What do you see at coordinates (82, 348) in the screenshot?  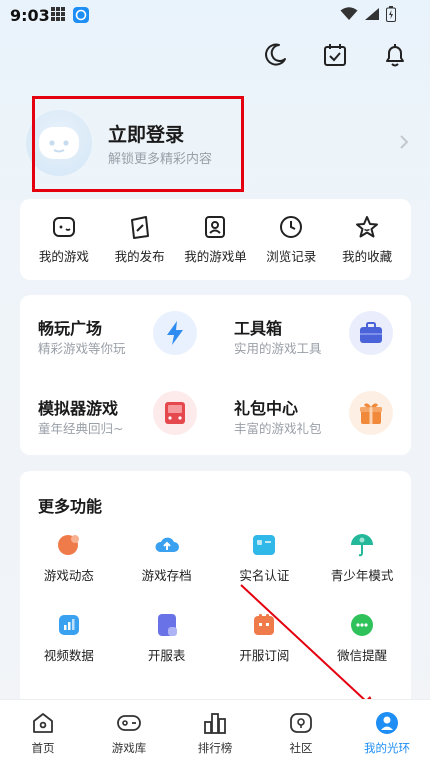 I see `feature-subtitle: 精彩游戏等你玩` at bounding box center [82, 348].